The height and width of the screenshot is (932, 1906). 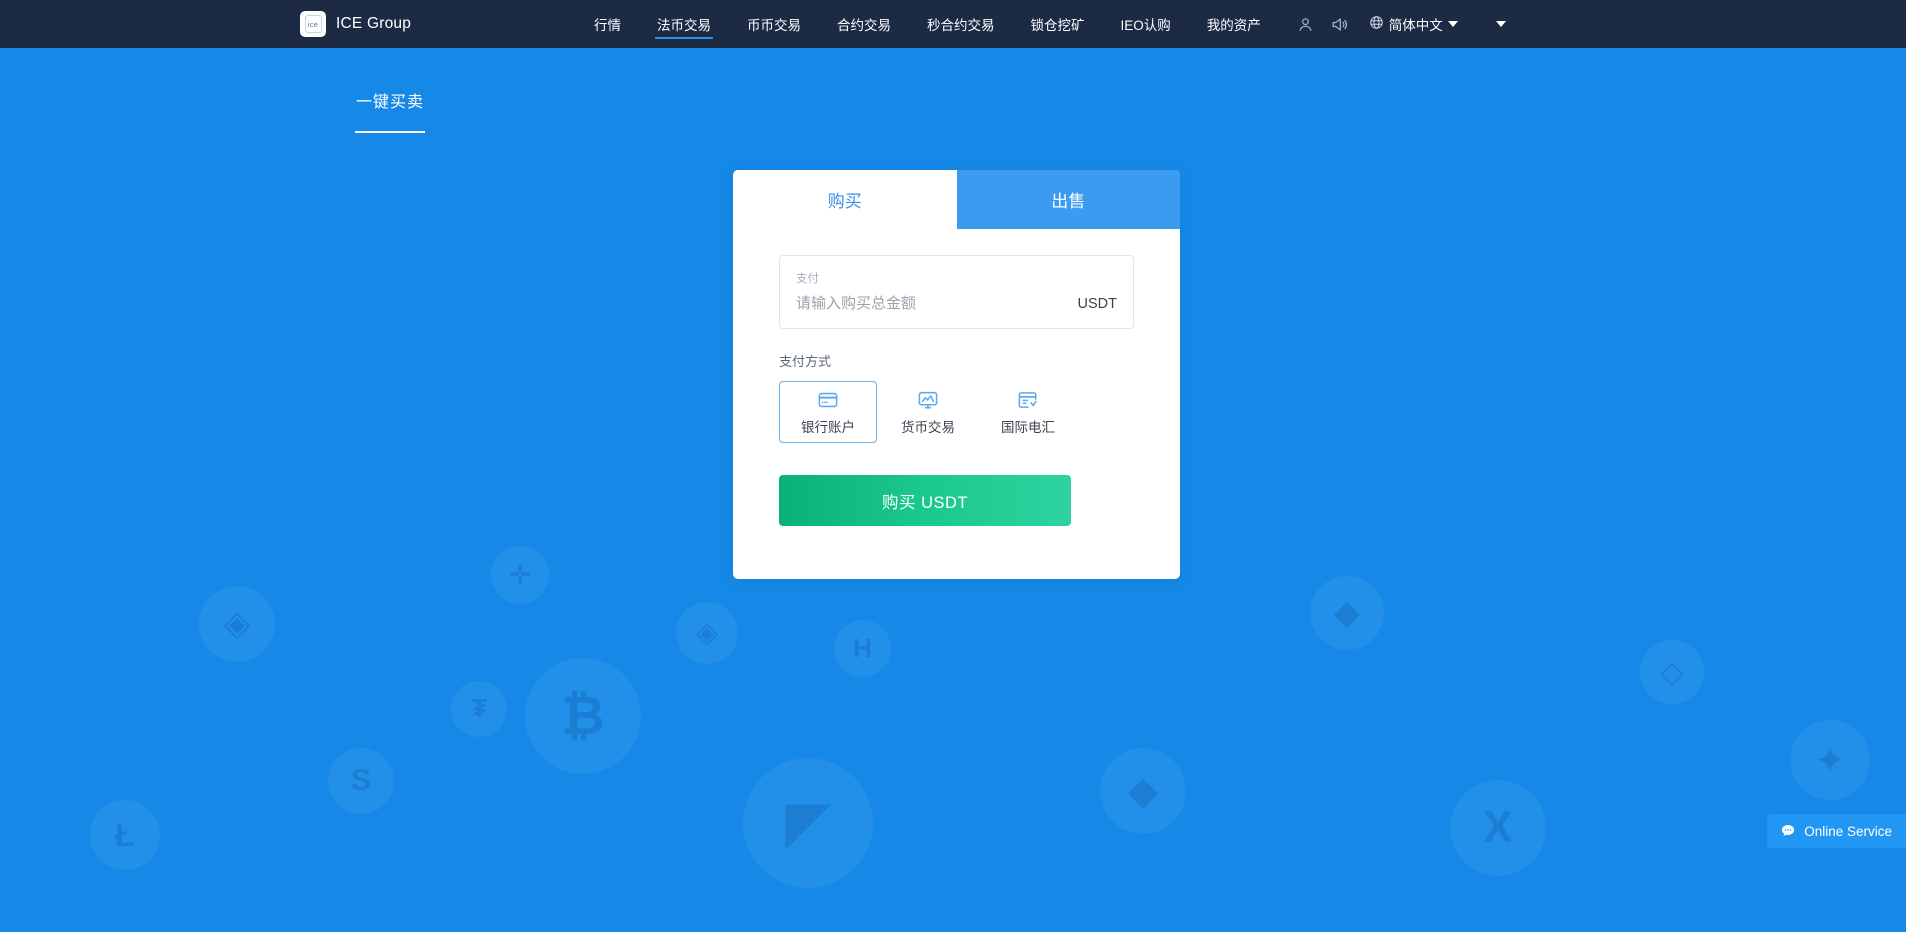 I want to click on amount-row: USDT, so click(x=956, y=303).